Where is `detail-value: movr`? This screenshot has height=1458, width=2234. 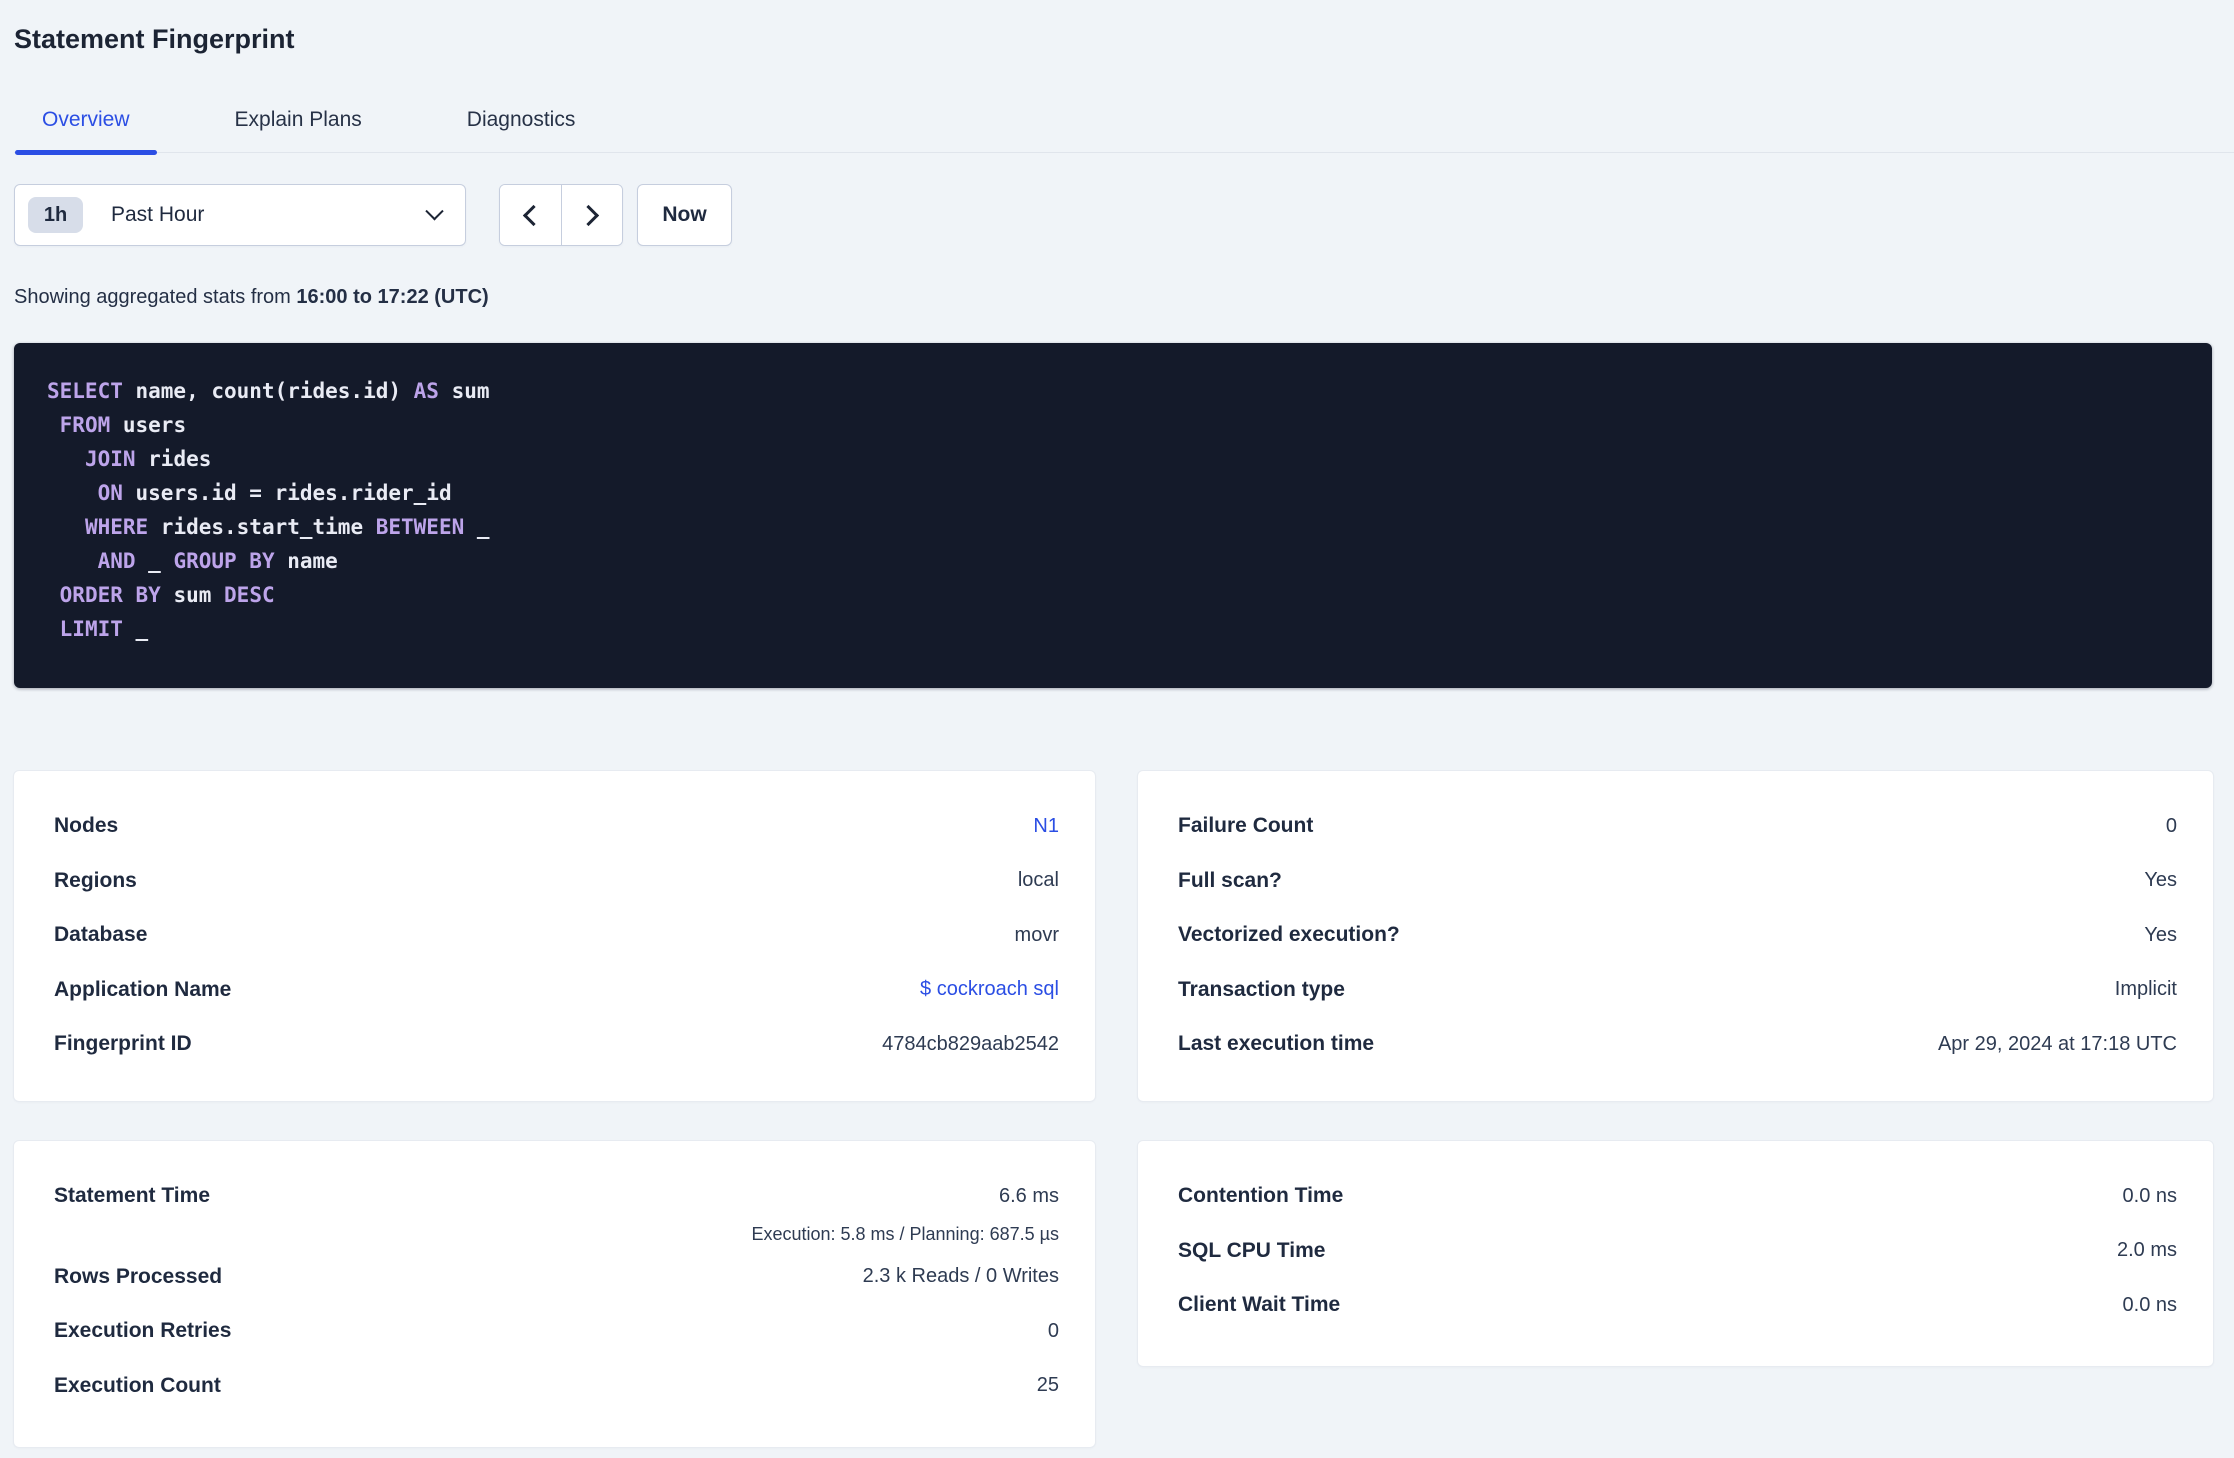 detail-value: movr is located at coordinates (1036, 934).